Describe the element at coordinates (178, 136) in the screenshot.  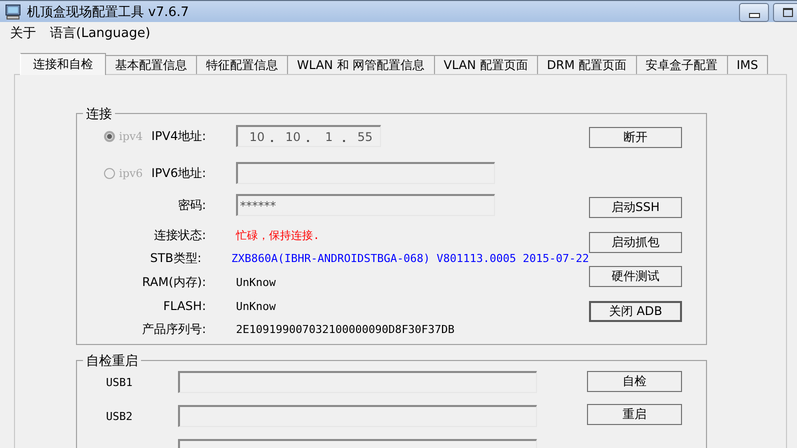
I see `field-label: IPV4地址:` at that location.